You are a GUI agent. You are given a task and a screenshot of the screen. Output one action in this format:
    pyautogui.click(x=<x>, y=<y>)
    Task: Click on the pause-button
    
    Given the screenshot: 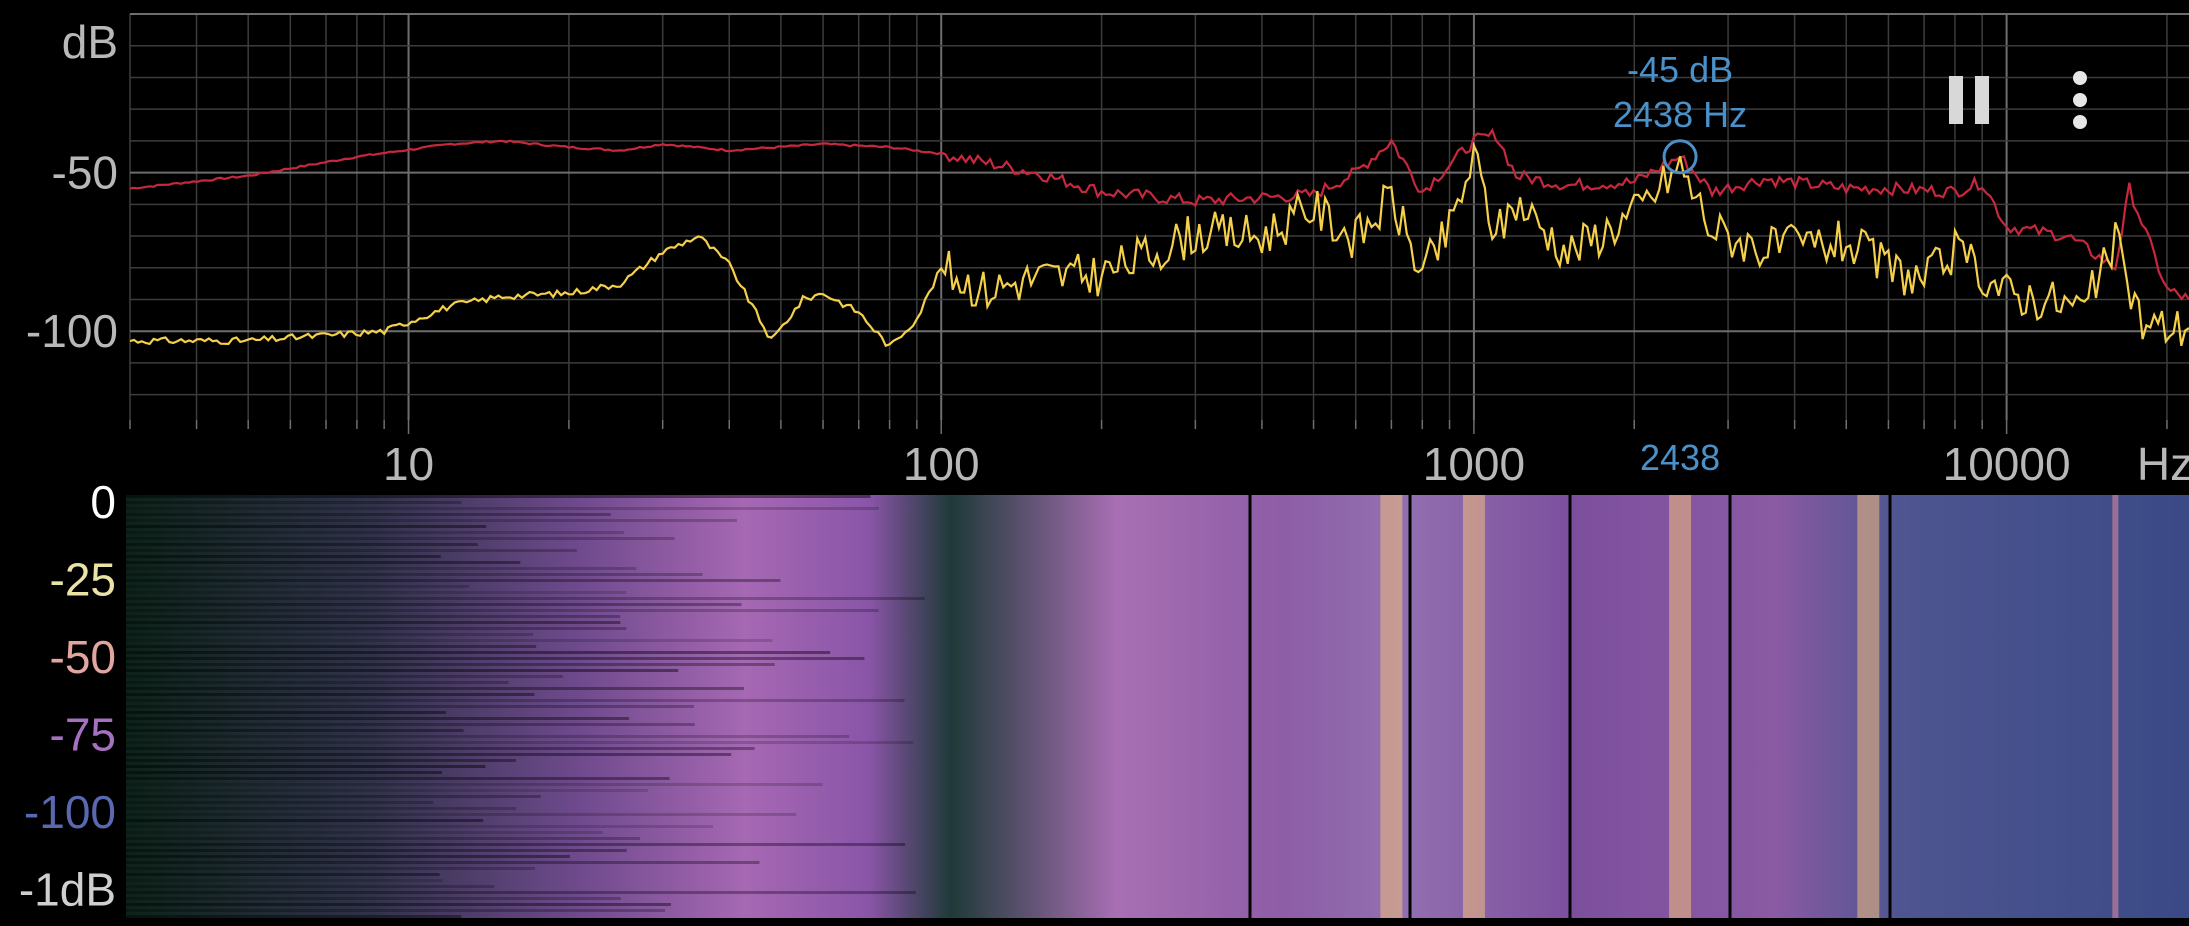 What is the action you would take?
    pyautogui.click(x=1970, y=100)
    